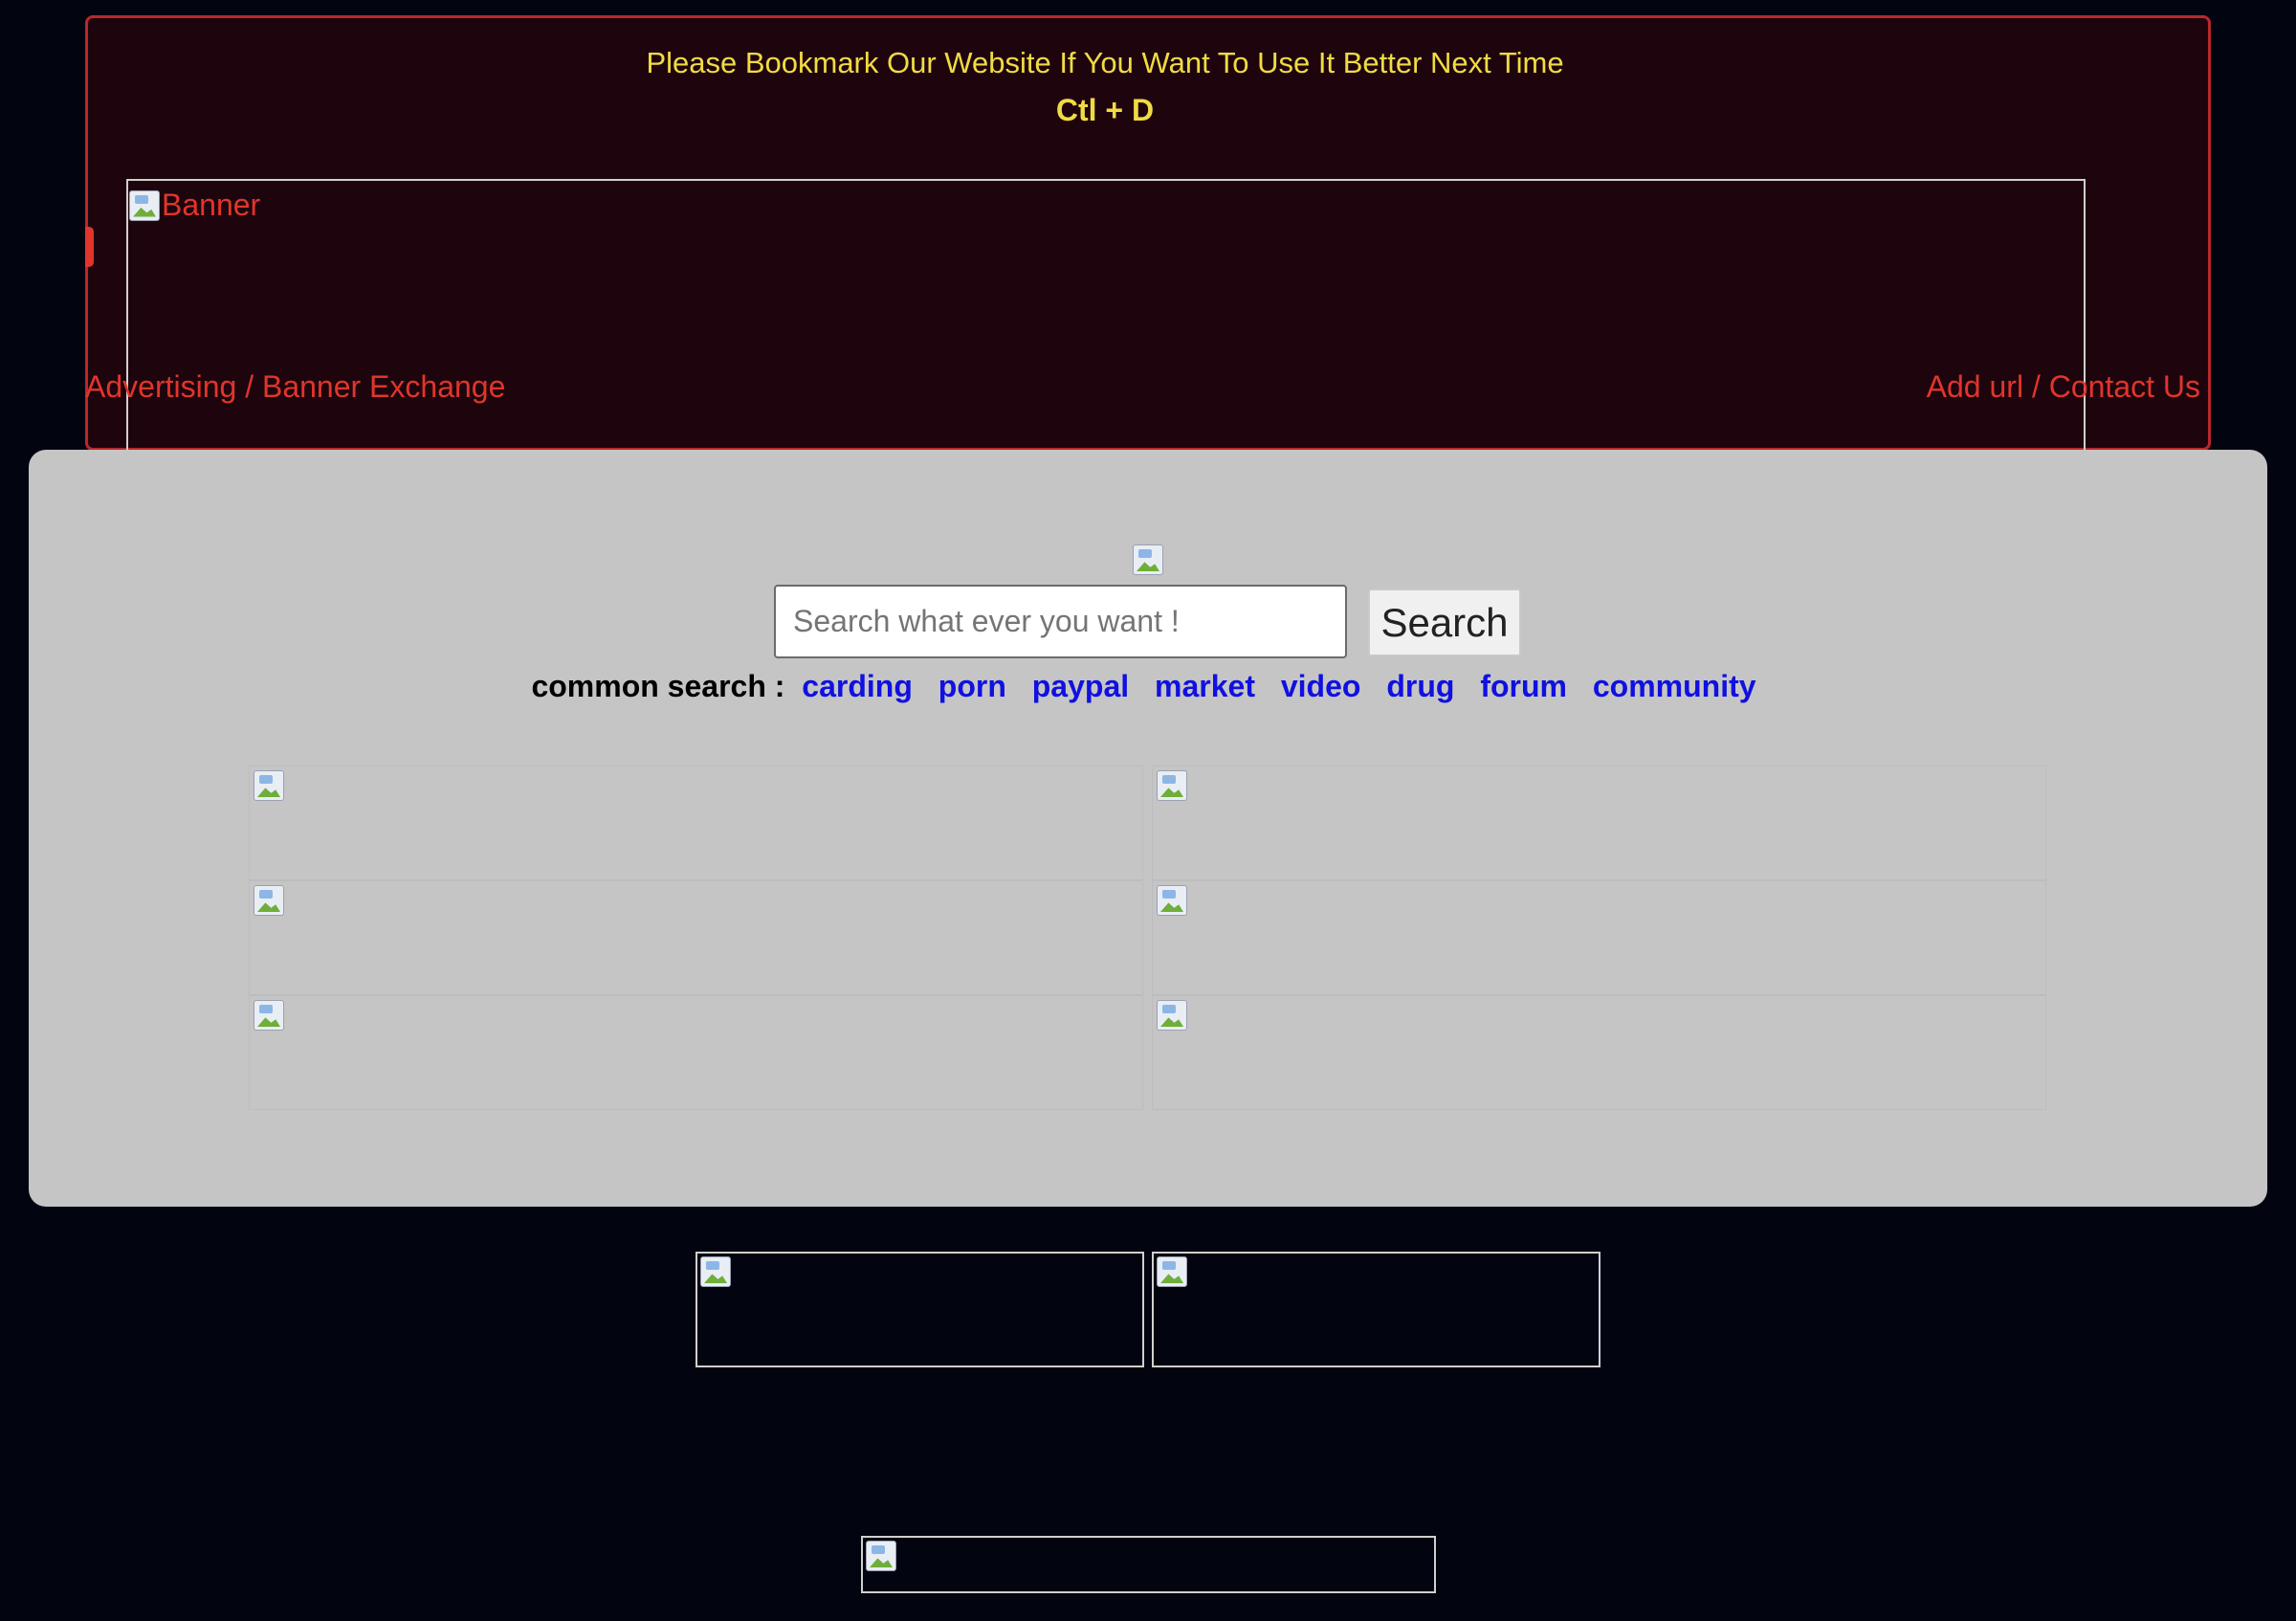  I want to click on side-tab, so click(89, 247).